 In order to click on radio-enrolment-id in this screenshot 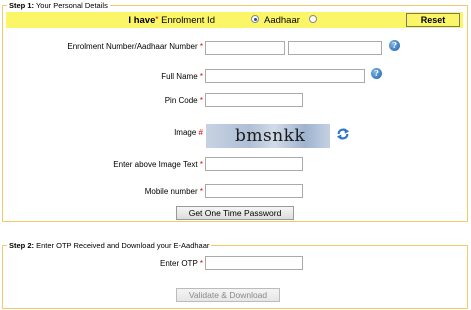, I will do `click(255, 19)`.